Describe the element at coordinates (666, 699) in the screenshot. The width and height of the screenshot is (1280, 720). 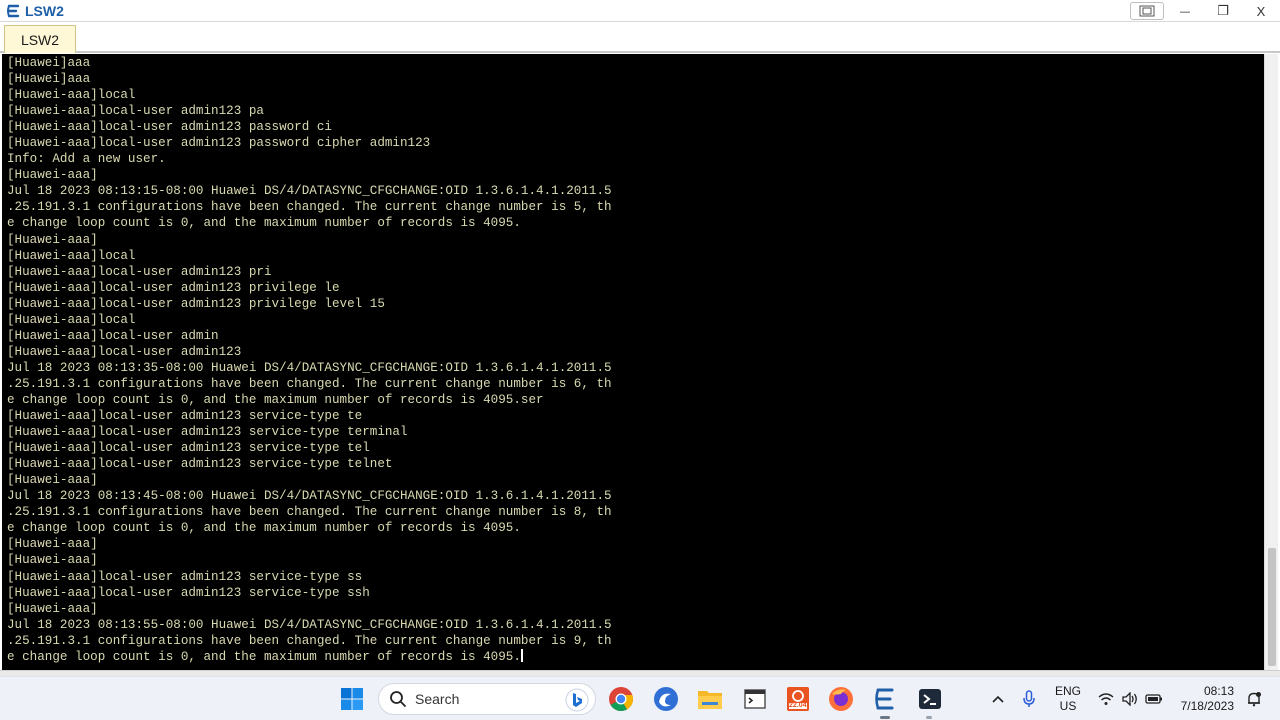
I see `browser-icon` at that location.